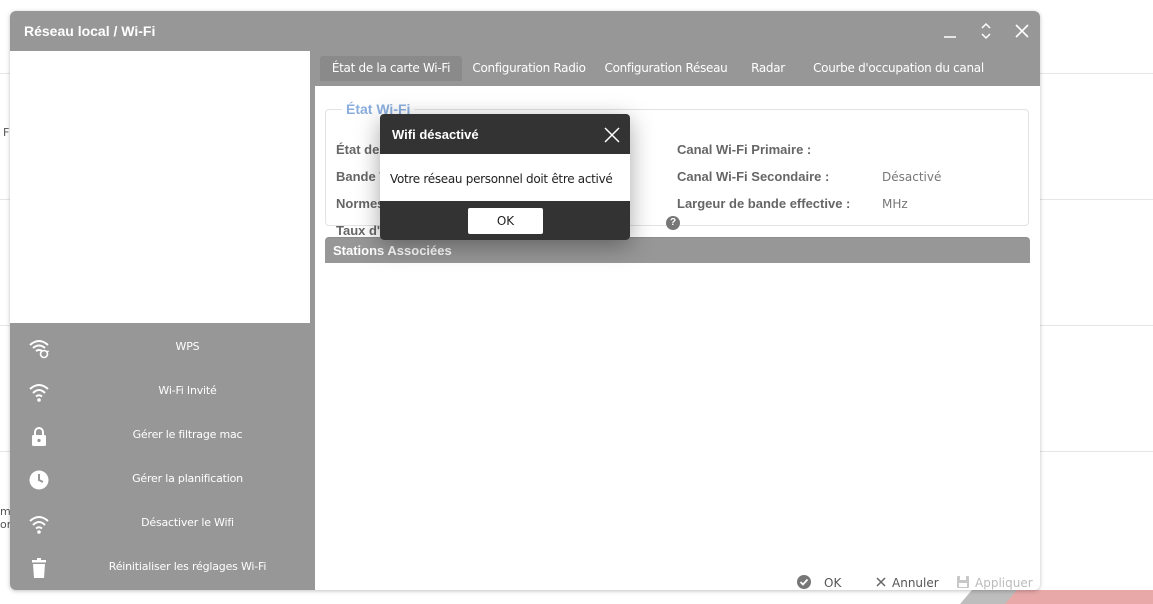 The image size is (1153, 604). I want to click on side-item-label: Wi-Fi Invité, so click(187, 390).